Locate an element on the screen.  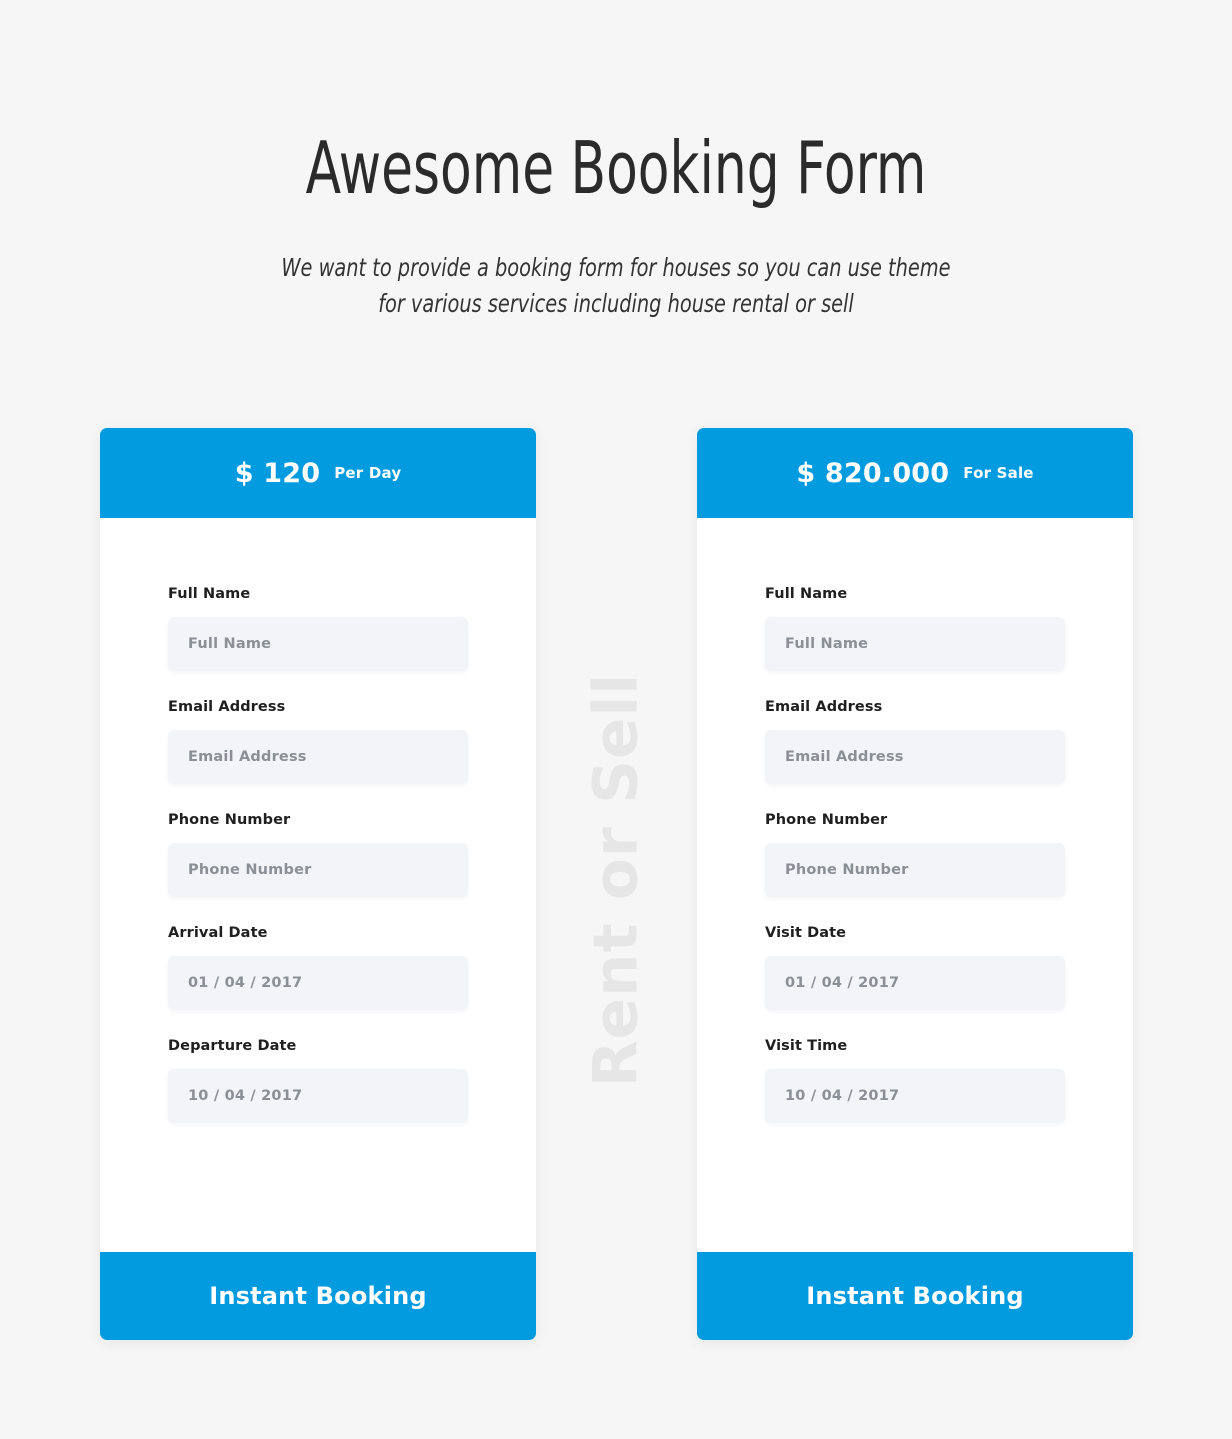
field-departure-date: Departure Date is located at coordinates (318, 1080).